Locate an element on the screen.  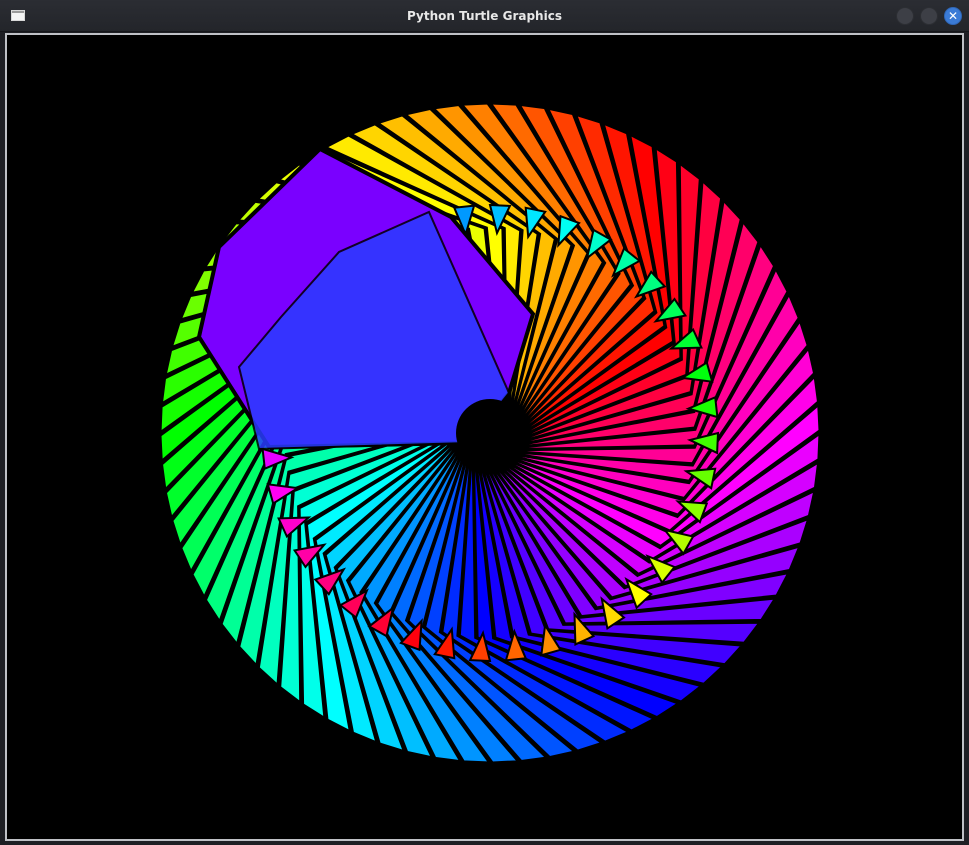
maximize-button is located at coordinates (929, 16).